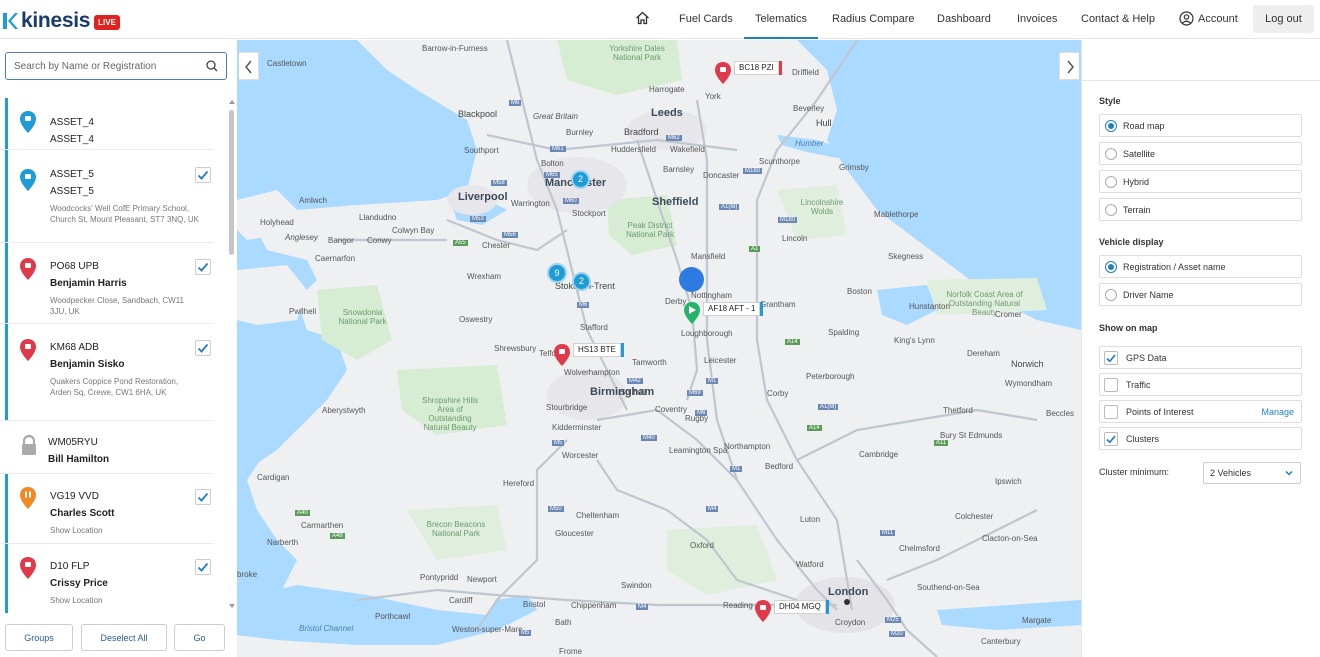 Image resolution: width=1320 pixels, height=657 pixels. What do you see at coordinates (1160, 412) in the screenshot?
I see `option-label: Points of Interest` at bounding box center [1160, 412].